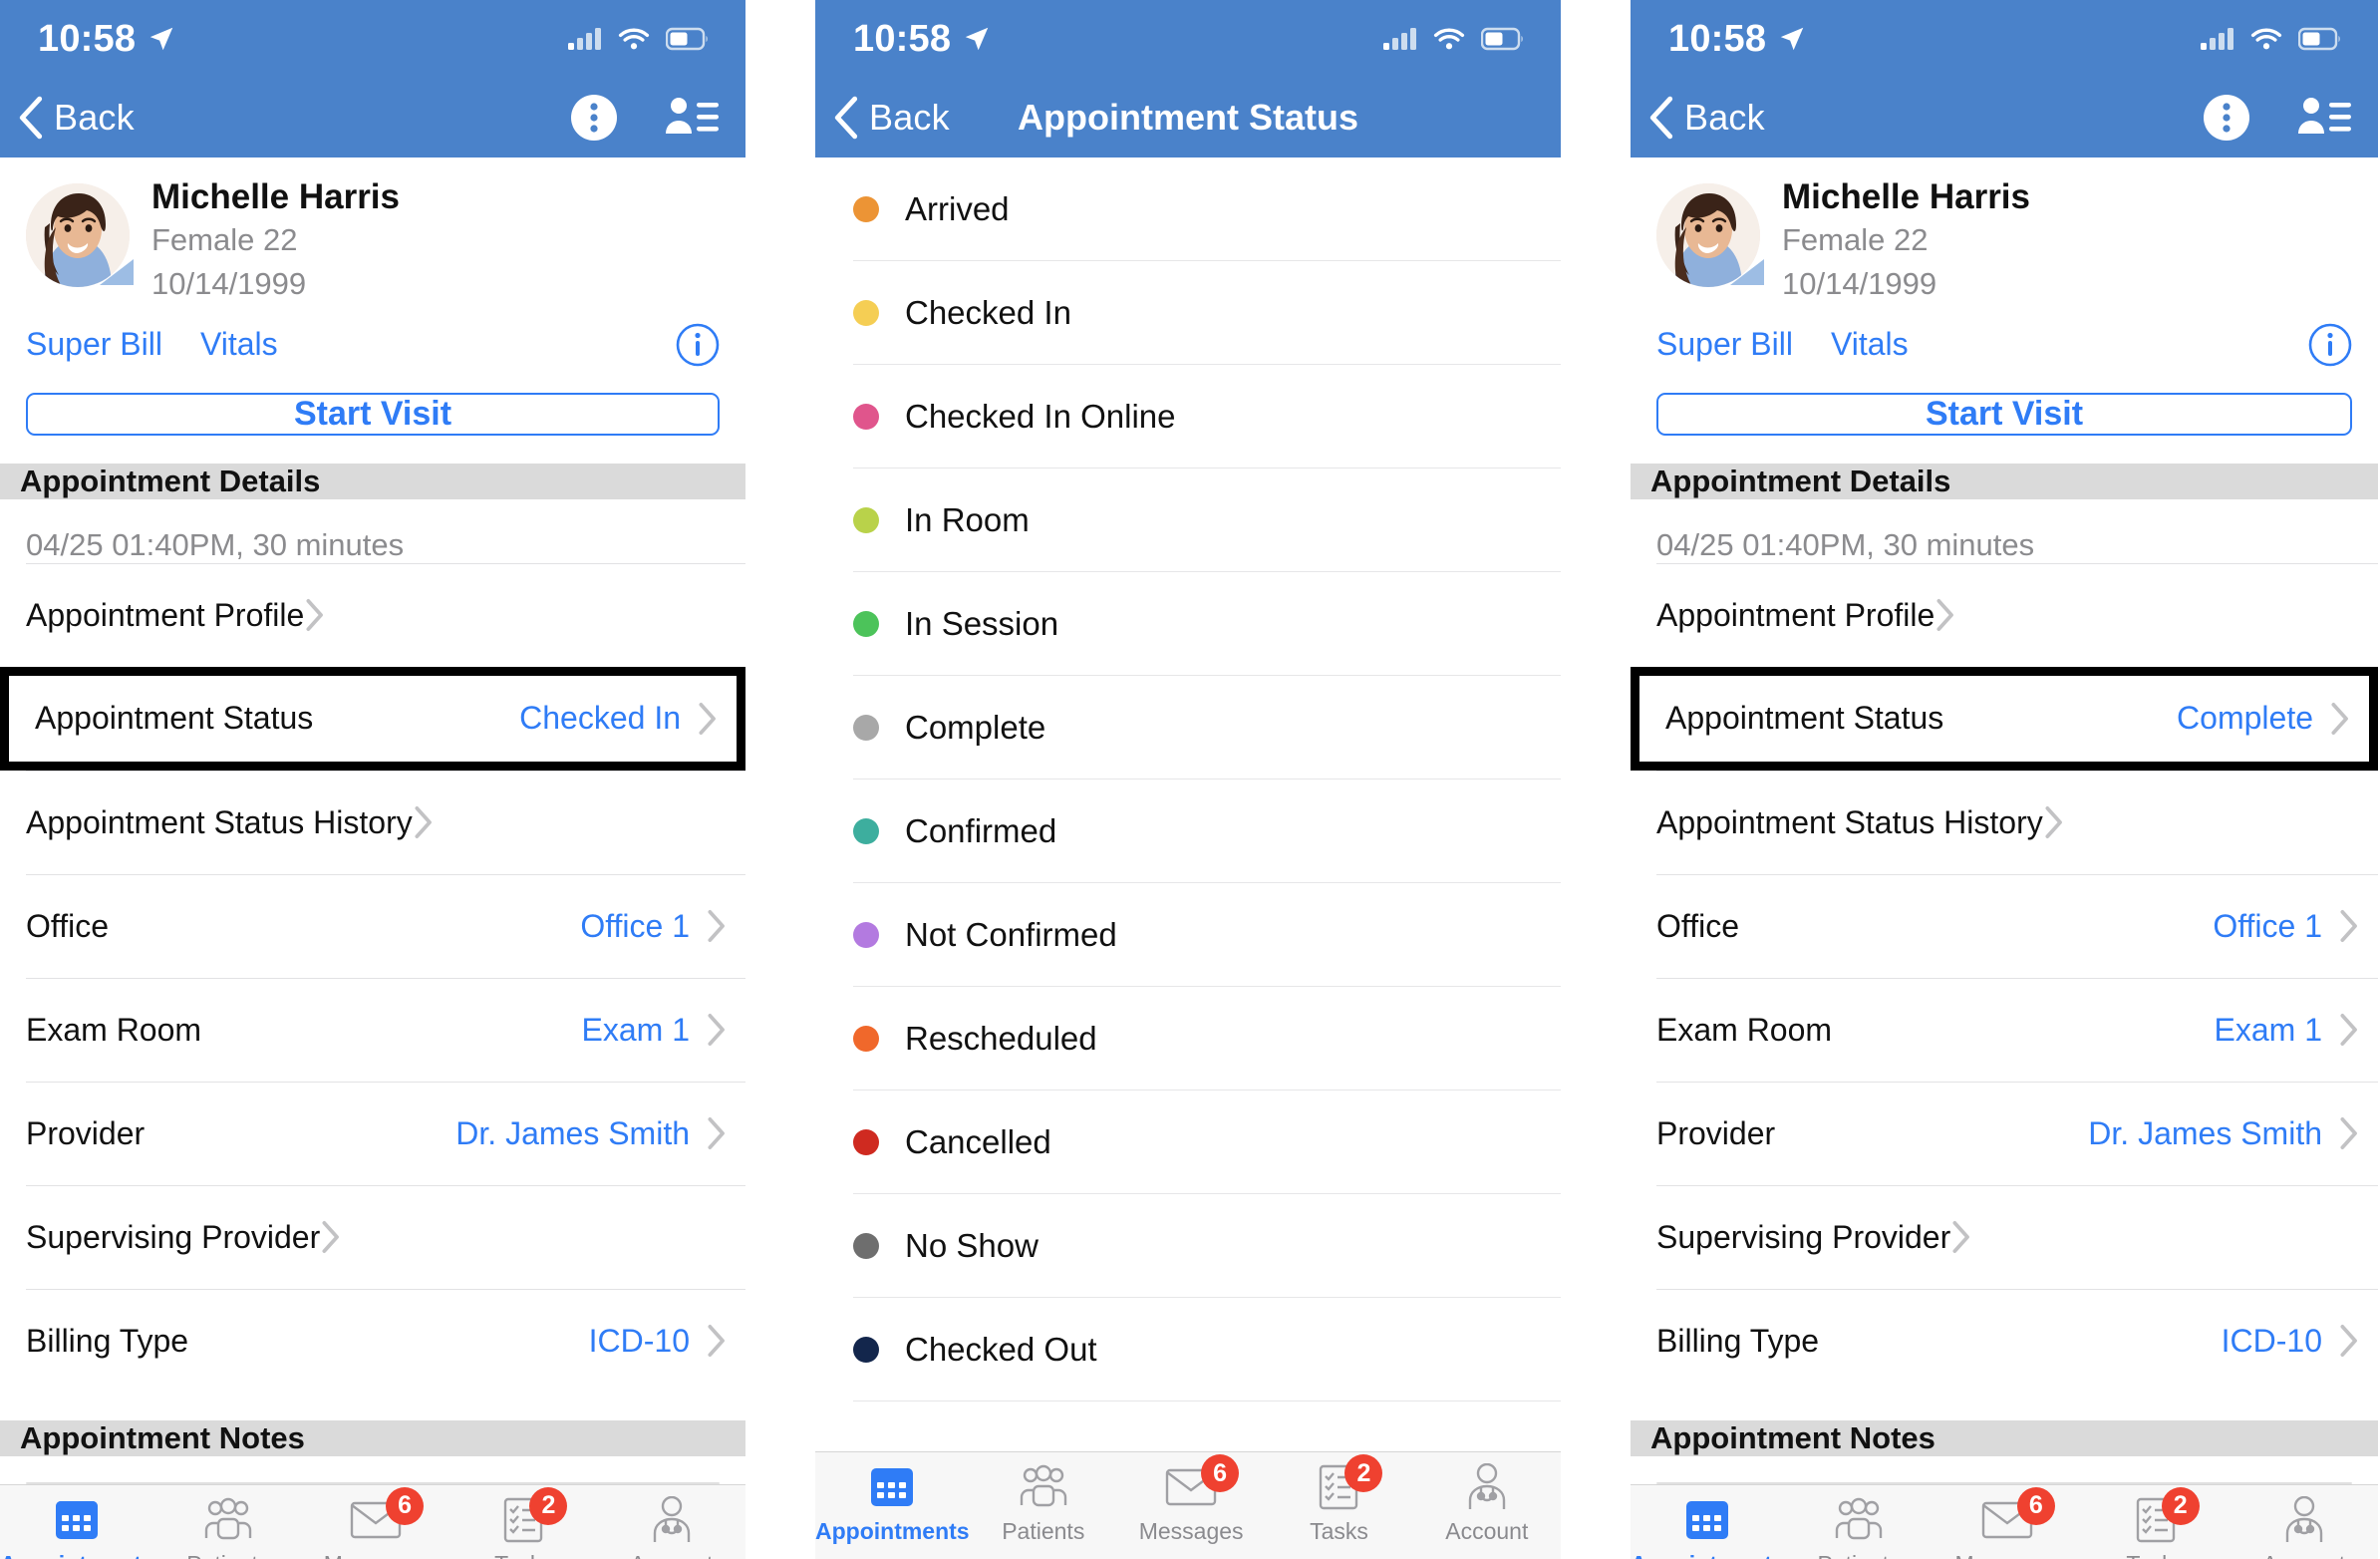 The height and width of the screenshot is (1559, 2380). Describe the element at coordinates (77, 1520) in the screenshot. I see `calendar-icon` at that location.